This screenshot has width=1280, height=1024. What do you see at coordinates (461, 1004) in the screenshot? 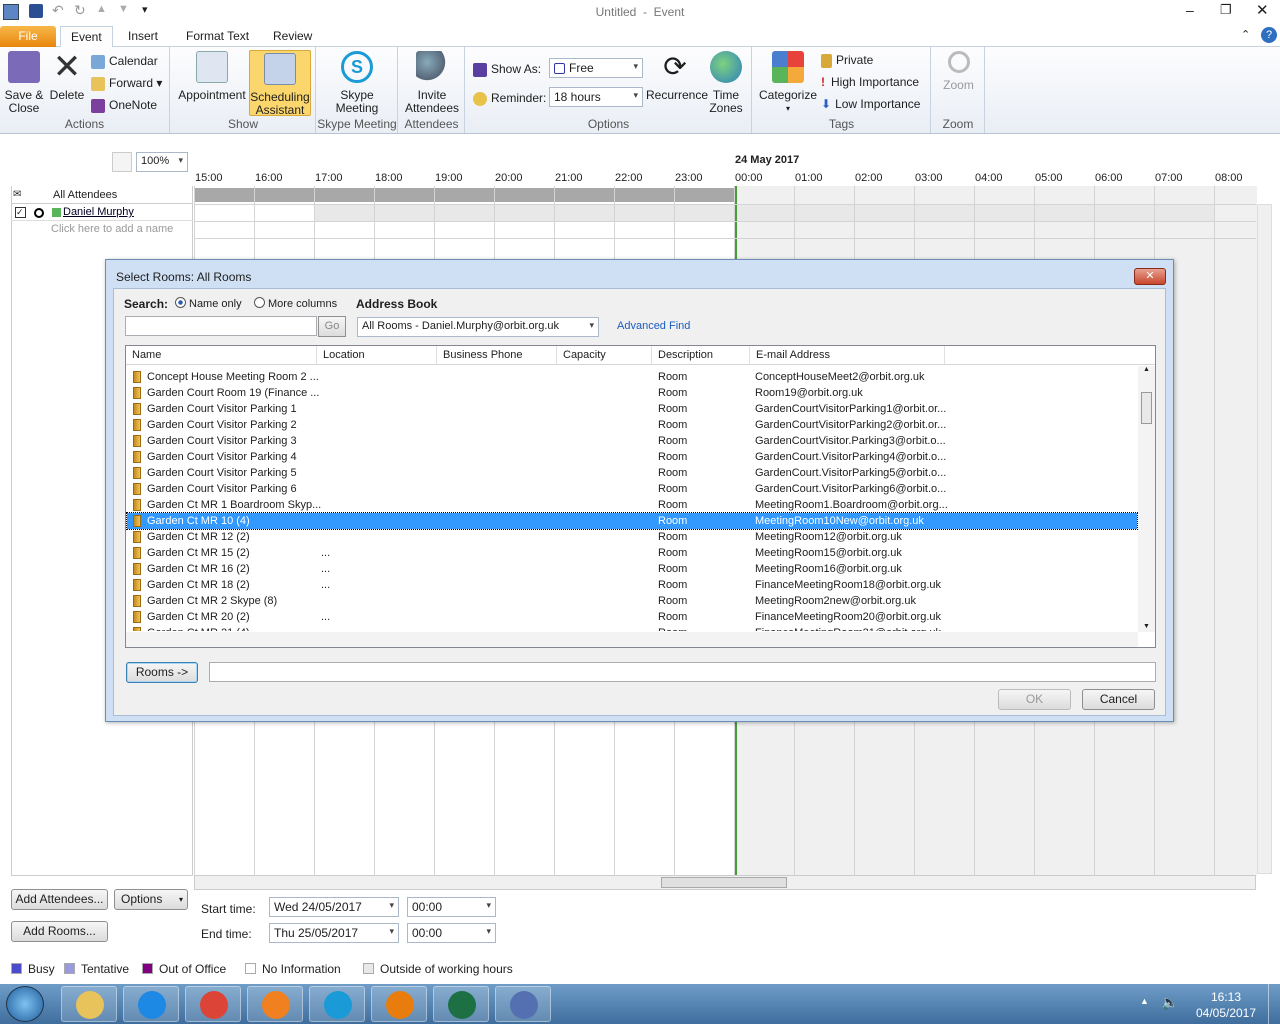
I see `taskbar-excel` at bounding box center [461, 1004].